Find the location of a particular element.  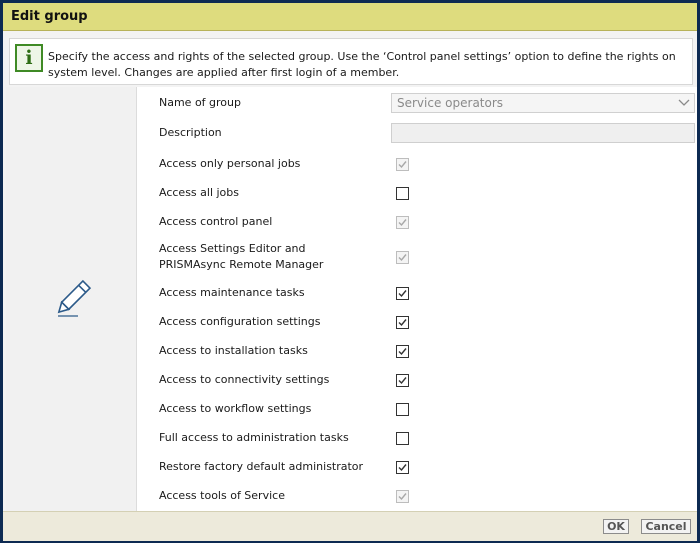

permission-label-line: Restore factory default administrator is located at coordinates (261, 466).